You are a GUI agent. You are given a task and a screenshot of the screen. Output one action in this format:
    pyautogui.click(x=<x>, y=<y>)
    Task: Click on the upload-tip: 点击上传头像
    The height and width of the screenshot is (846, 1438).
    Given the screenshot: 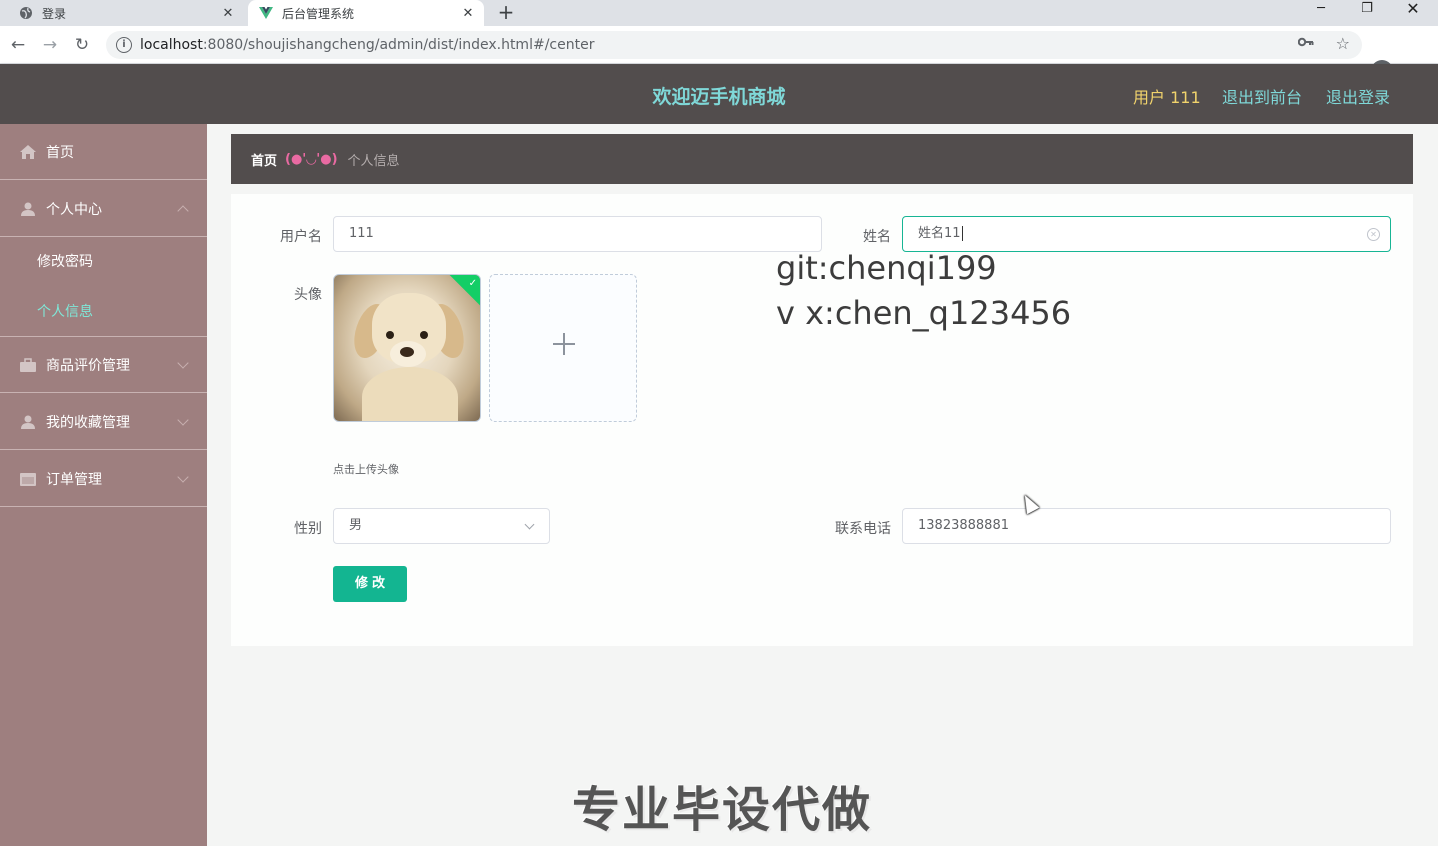 What is the action you would take?
    pyautogui.click(x=366, y=469)
    